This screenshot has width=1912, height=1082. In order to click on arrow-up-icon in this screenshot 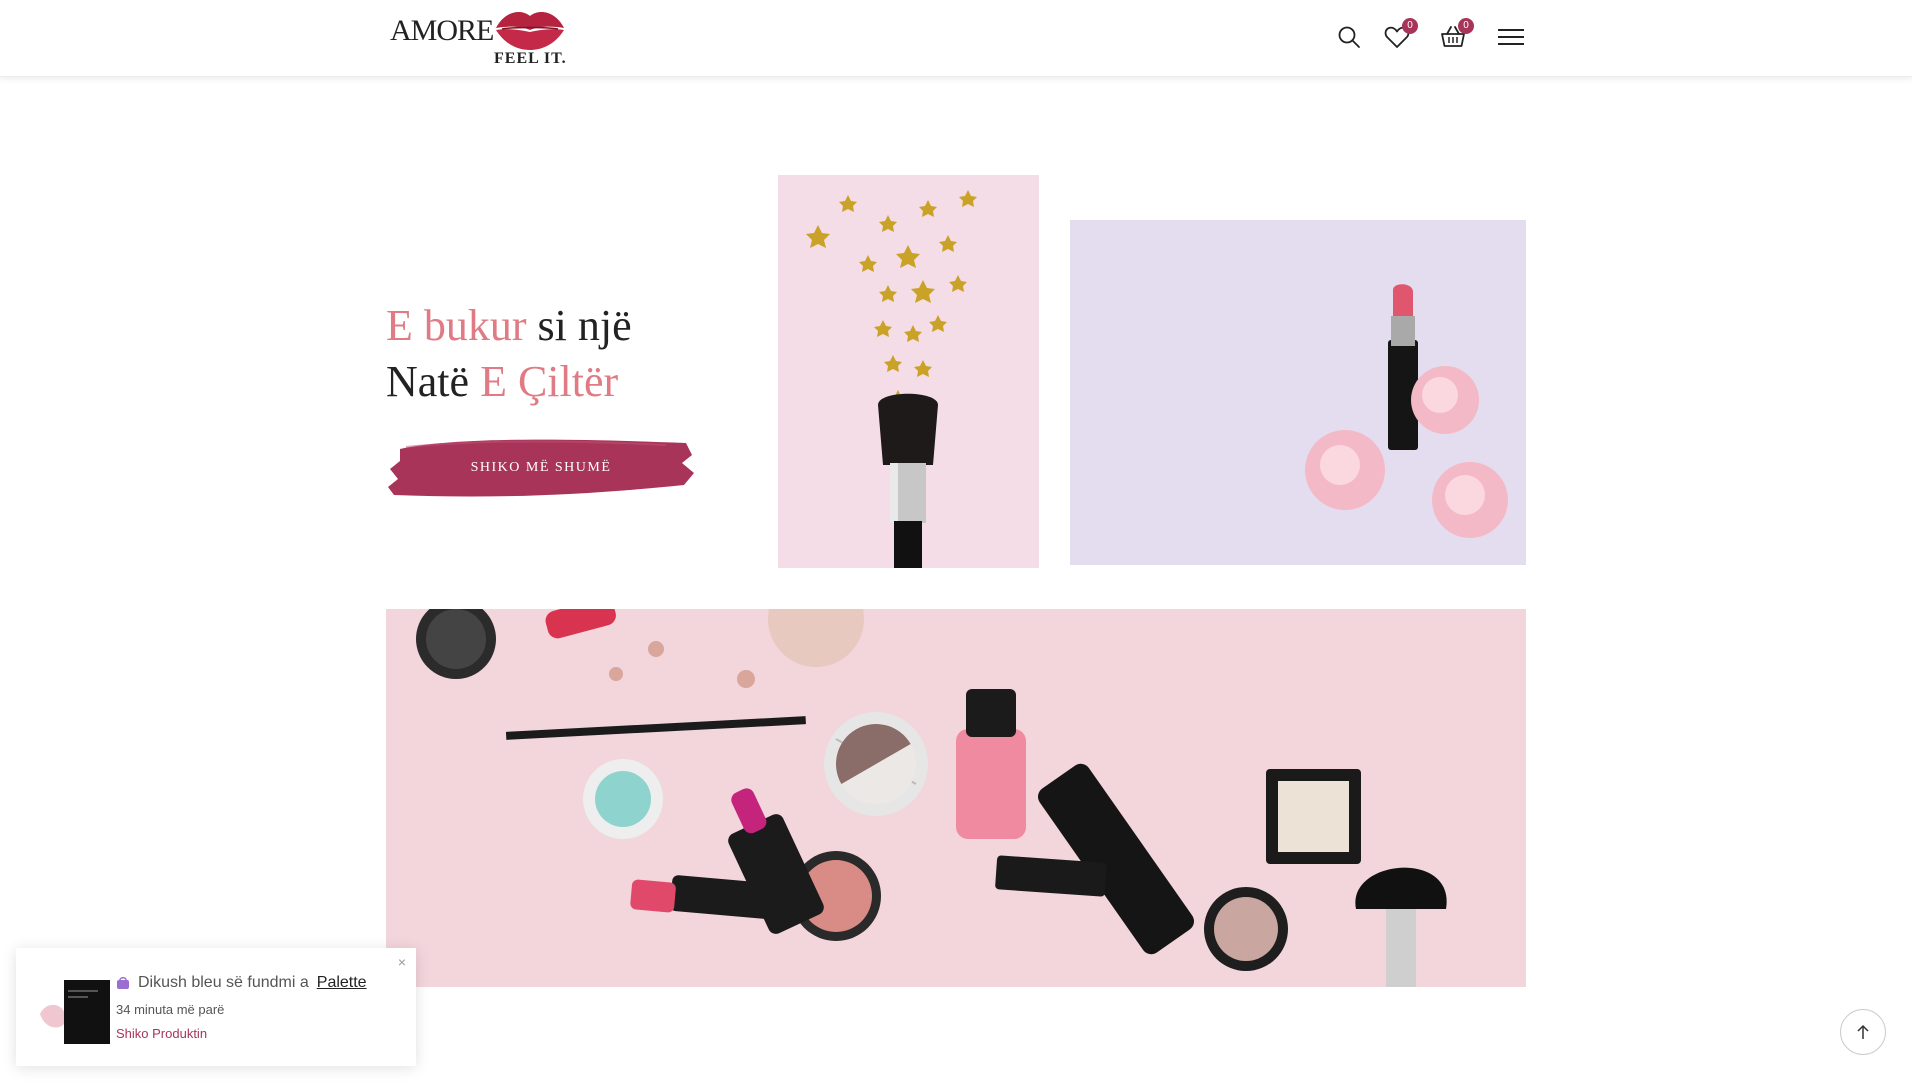, I will do `click(1863, 1031)`.